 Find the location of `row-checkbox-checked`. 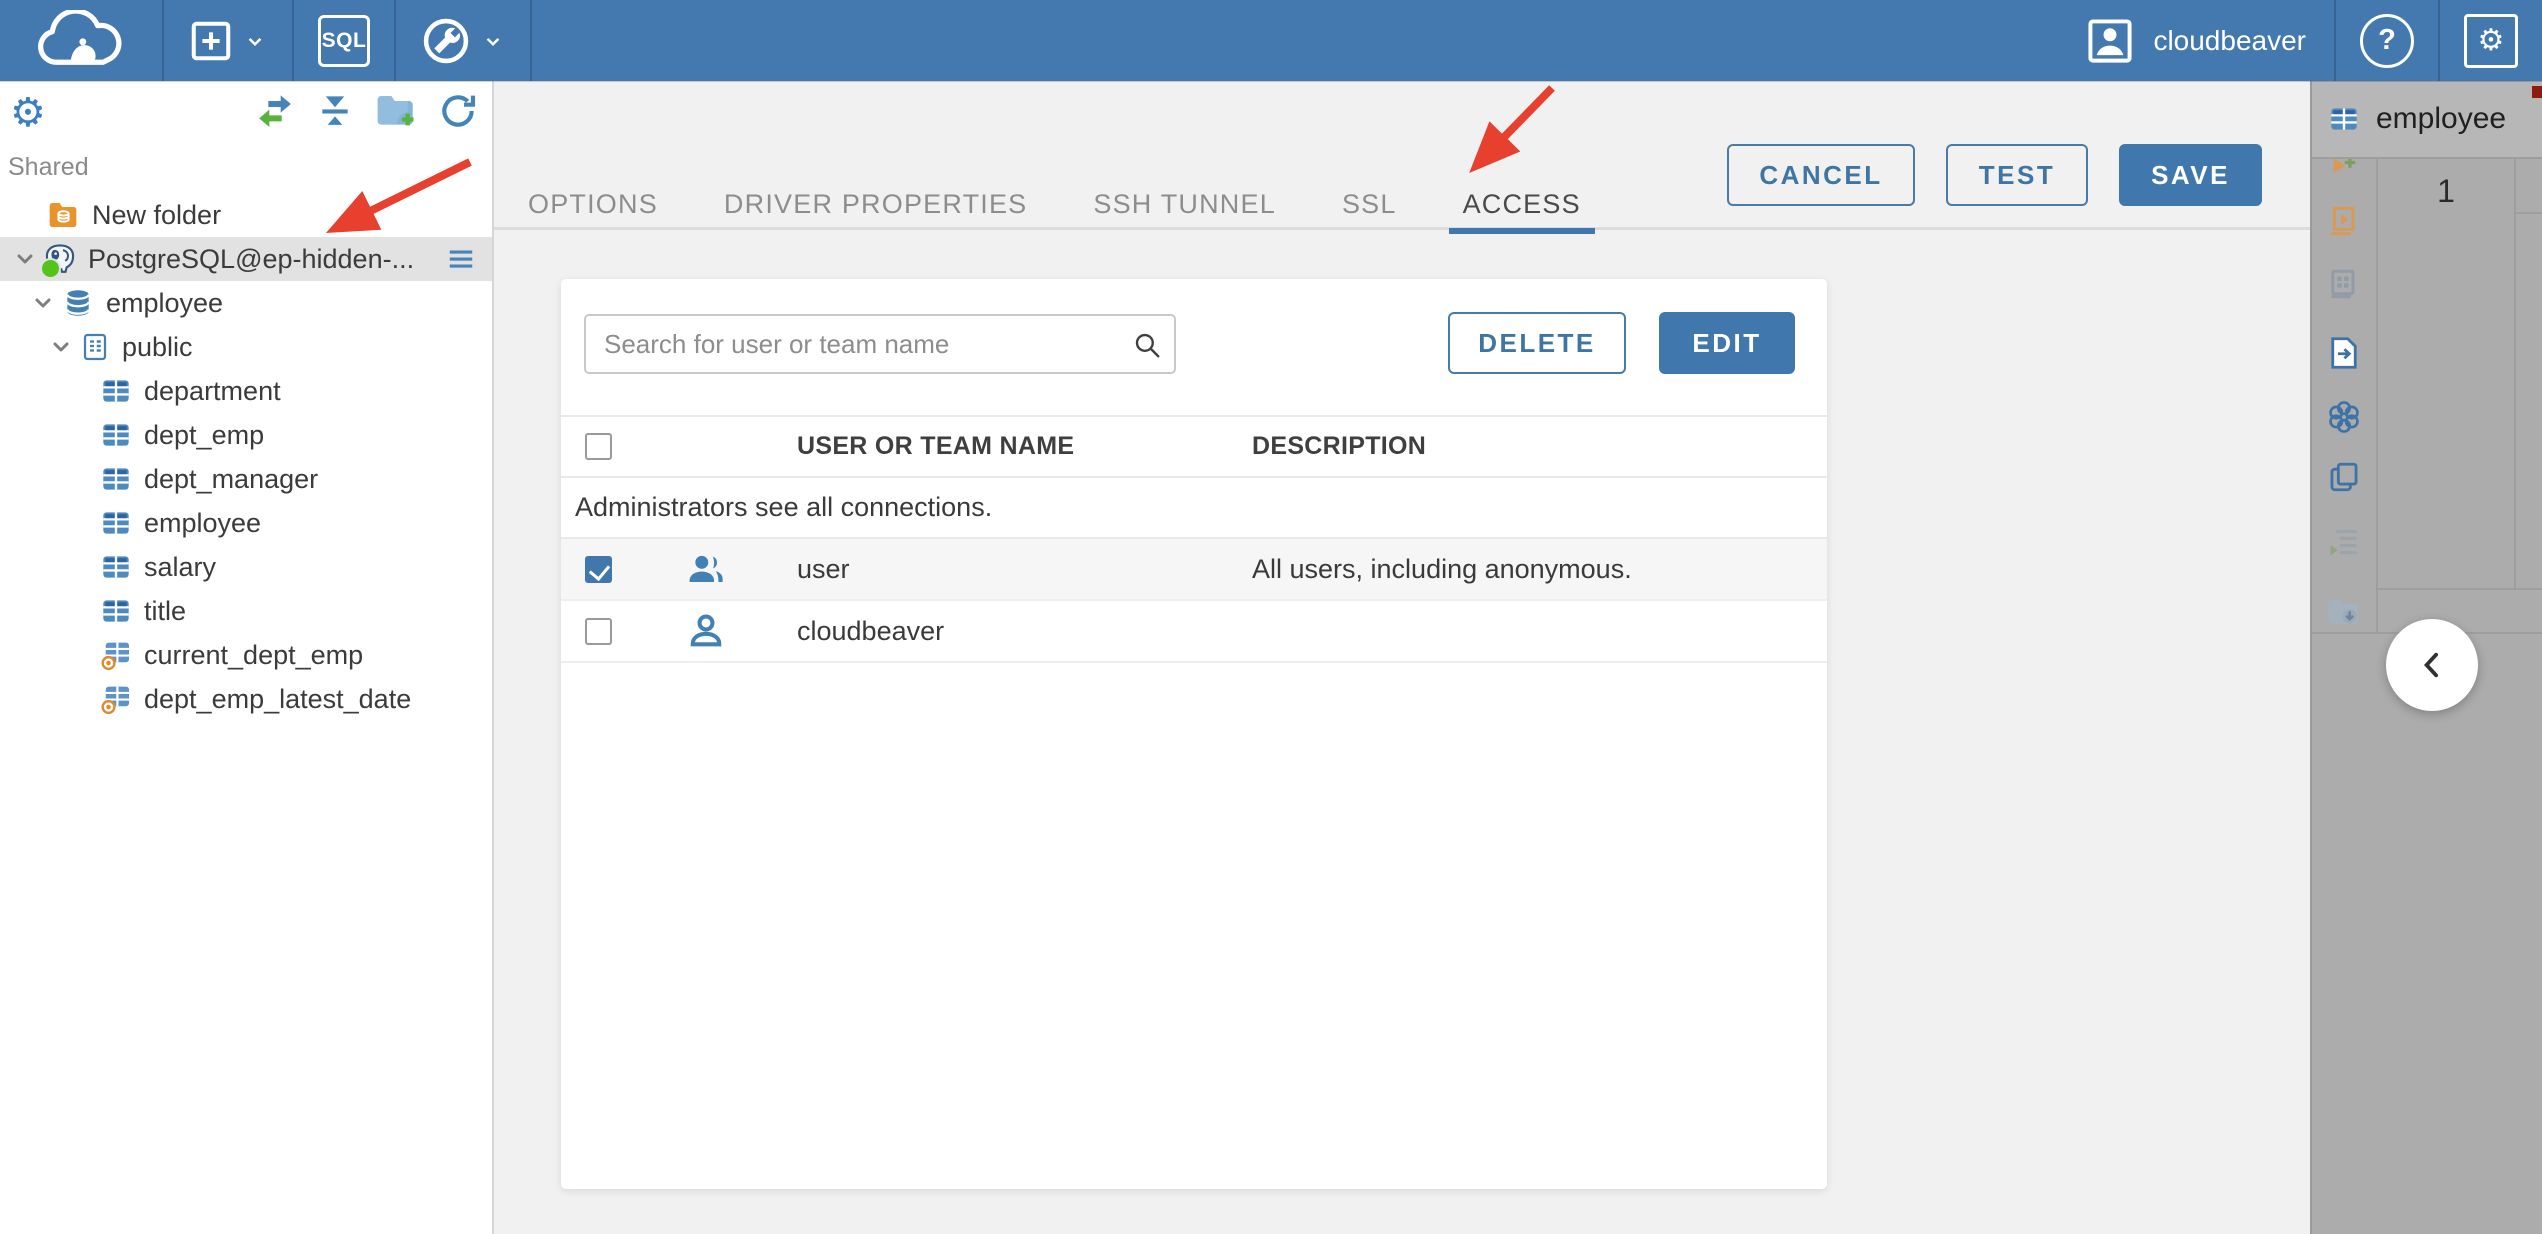

row-checkbox-checked is located at coordinates (598, 569).